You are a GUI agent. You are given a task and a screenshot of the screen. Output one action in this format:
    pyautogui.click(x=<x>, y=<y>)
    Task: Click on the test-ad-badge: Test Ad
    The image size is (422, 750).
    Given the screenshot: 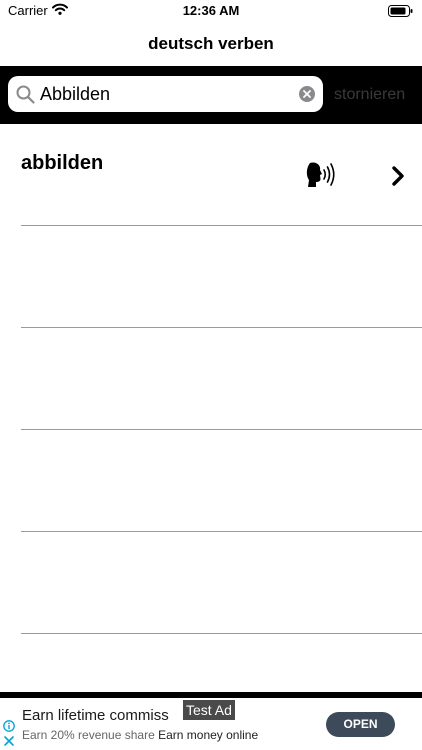 What is the action you would take?
    pyautogui.click(x=209, y=710)
    